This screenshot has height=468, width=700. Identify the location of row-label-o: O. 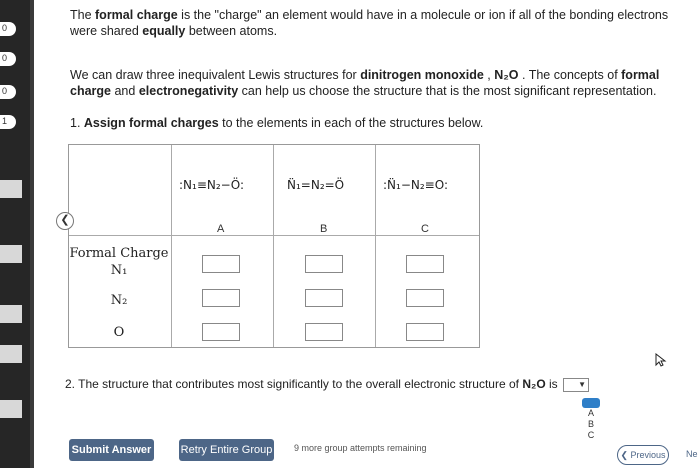
(119, 332).